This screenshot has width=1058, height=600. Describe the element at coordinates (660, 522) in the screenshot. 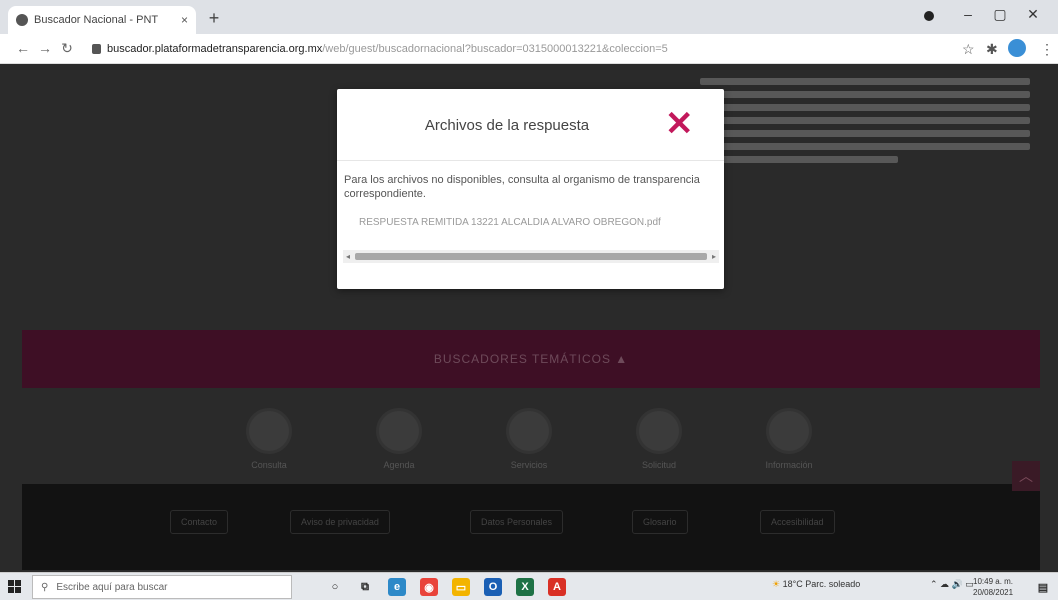

I see `footer-link: Glosario` at that location.